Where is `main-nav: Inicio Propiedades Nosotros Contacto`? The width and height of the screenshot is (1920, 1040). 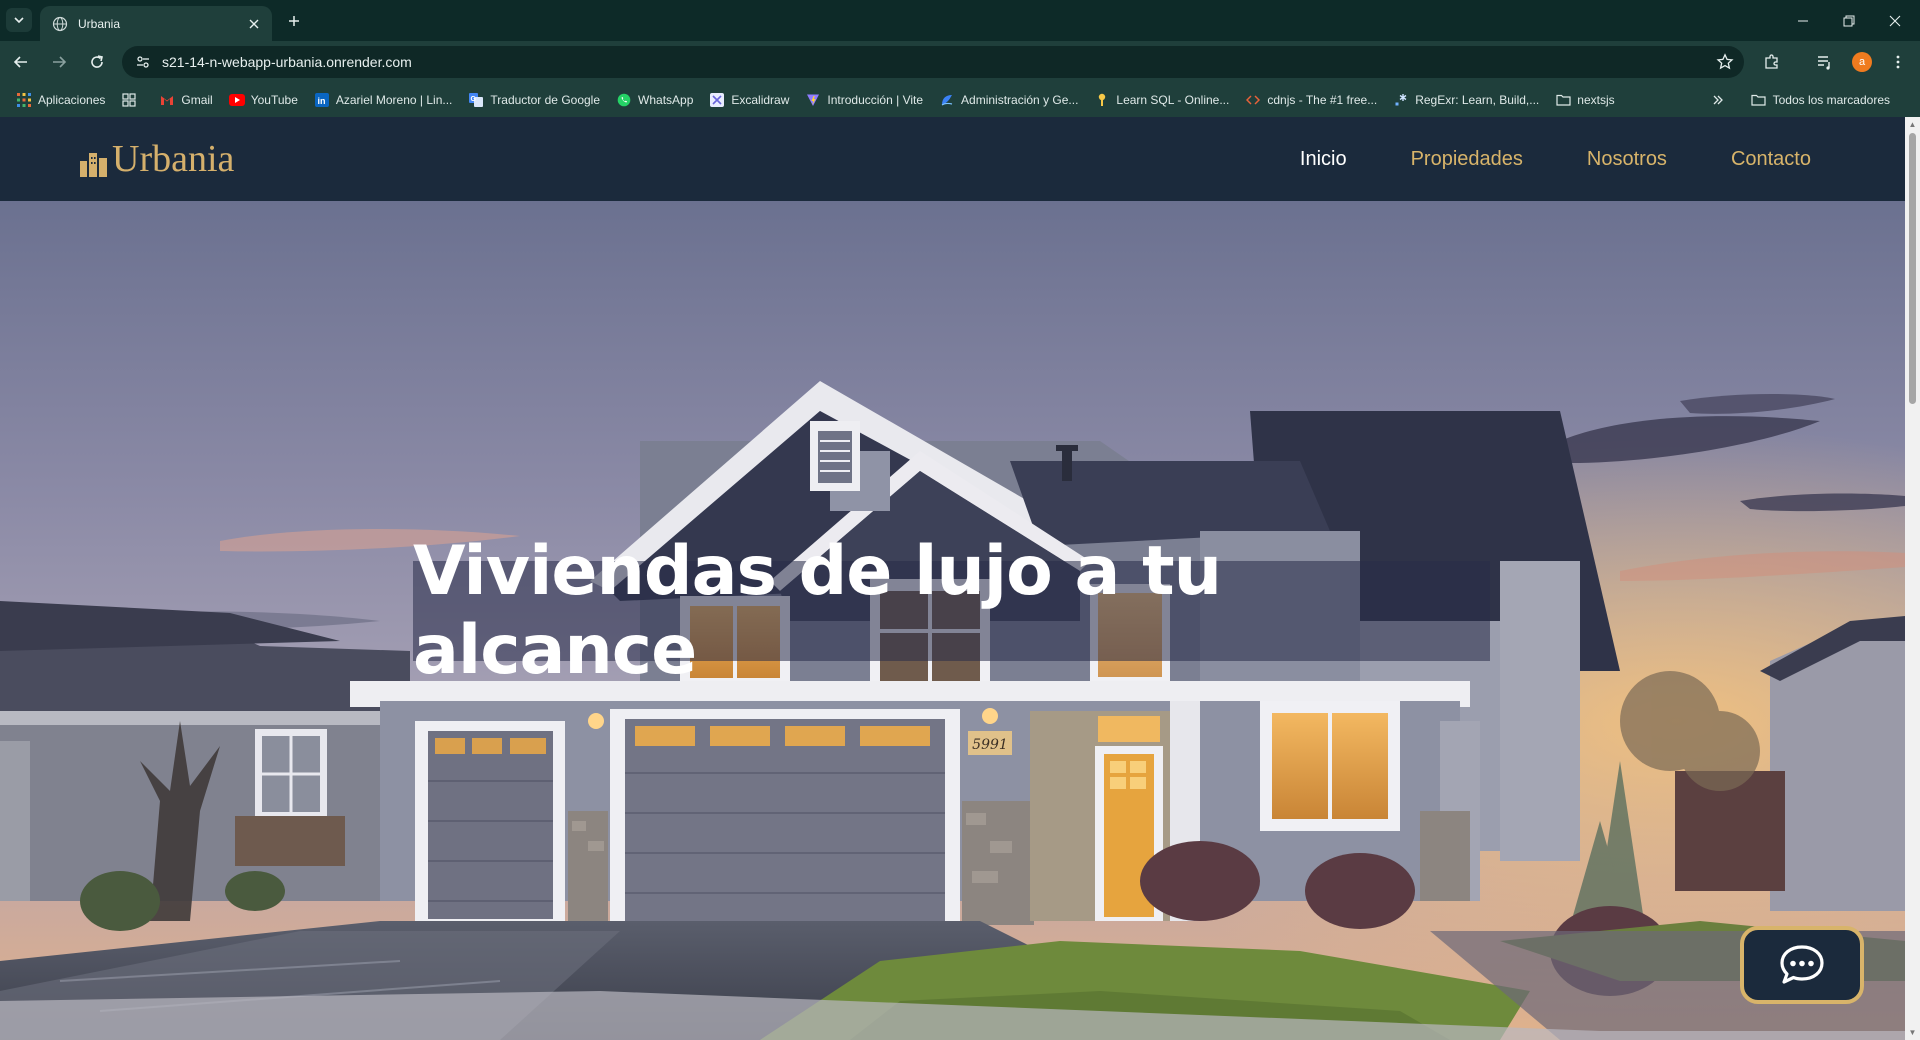 main-nav: Inicio Propiedades Nosotros Contacto is located at coordinates (1523, 159).